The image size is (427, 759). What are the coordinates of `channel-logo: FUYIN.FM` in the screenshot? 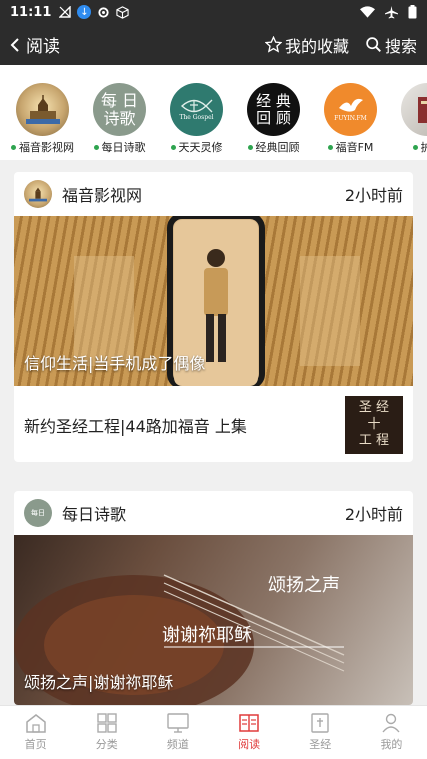 It's located at (350, 109).